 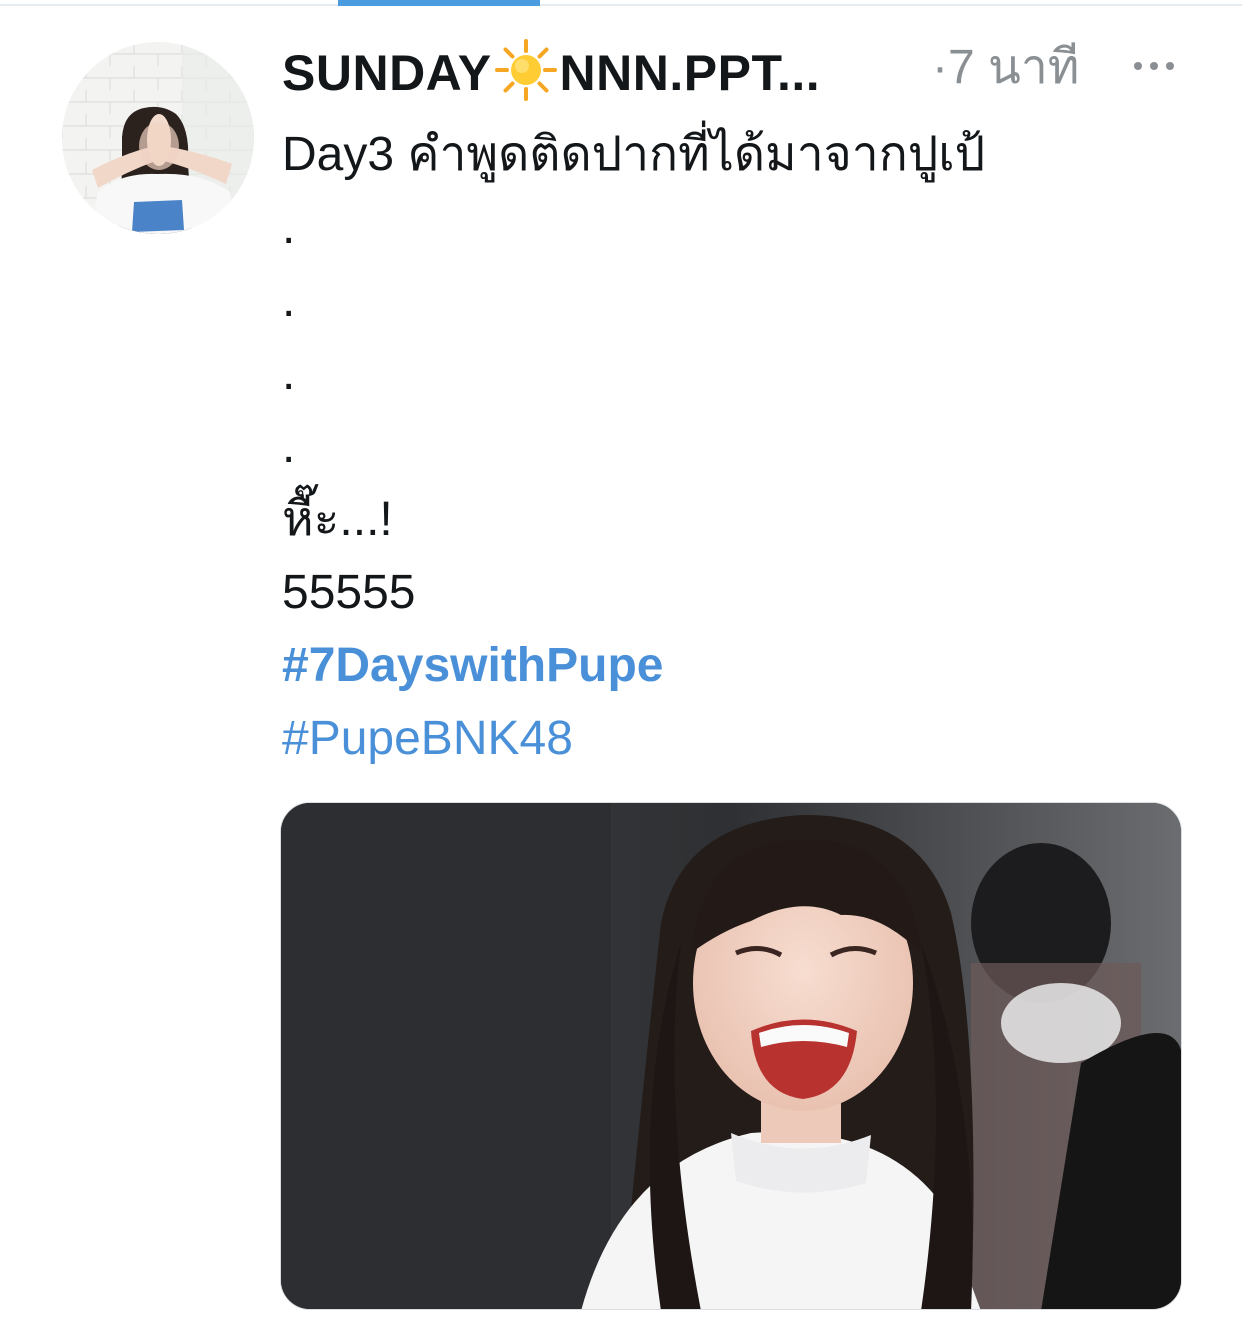 I want to click on avatar, so click(x=158, y=138).